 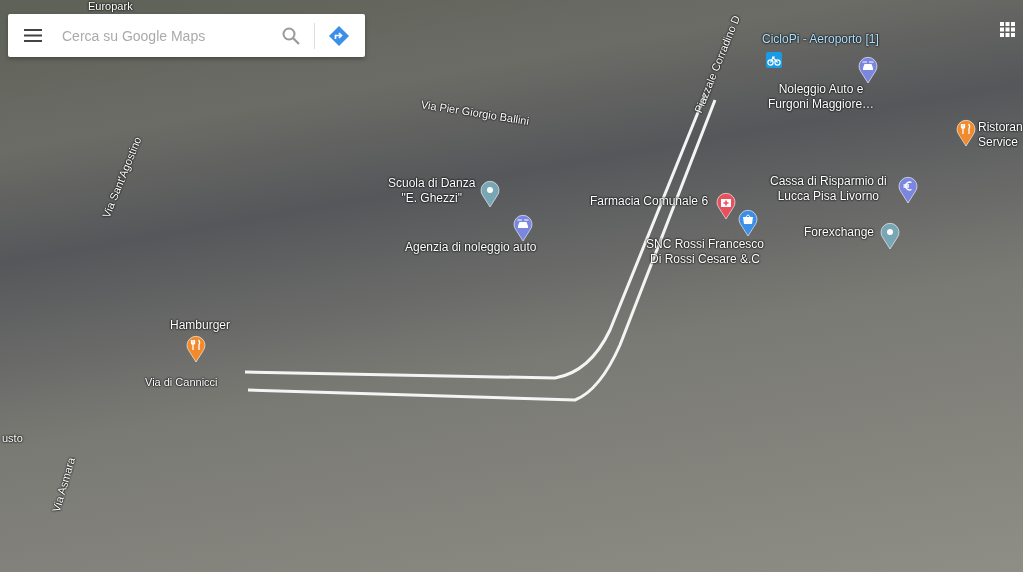 I want to click on street-label: Europark, so click(x=110, y=6).